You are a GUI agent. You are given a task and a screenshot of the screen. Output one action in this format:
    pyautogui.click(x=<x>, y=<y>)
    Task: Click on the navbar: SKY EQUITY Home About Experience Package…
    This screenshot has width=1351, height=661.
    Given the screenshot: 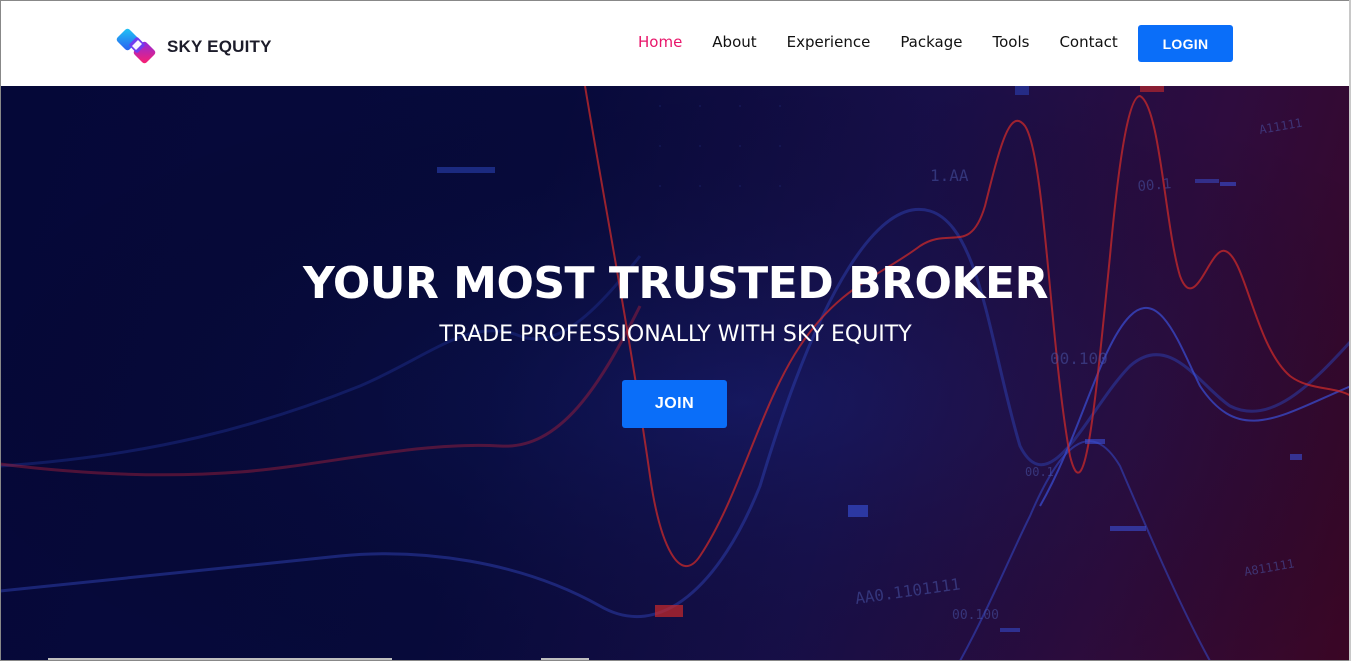 What is the action you would take?
    pyautogui.click(x=675, y=43)
    